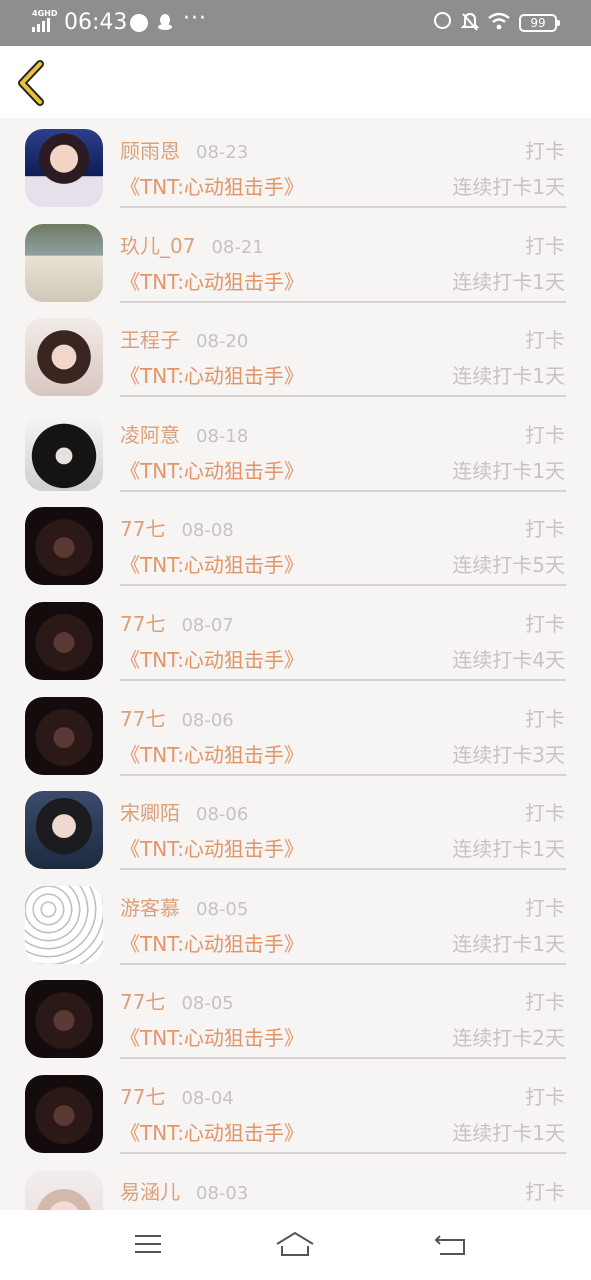 This screenshot has height=1280, width=591. I want to click on status-time: 06:43, so click(96, 22).